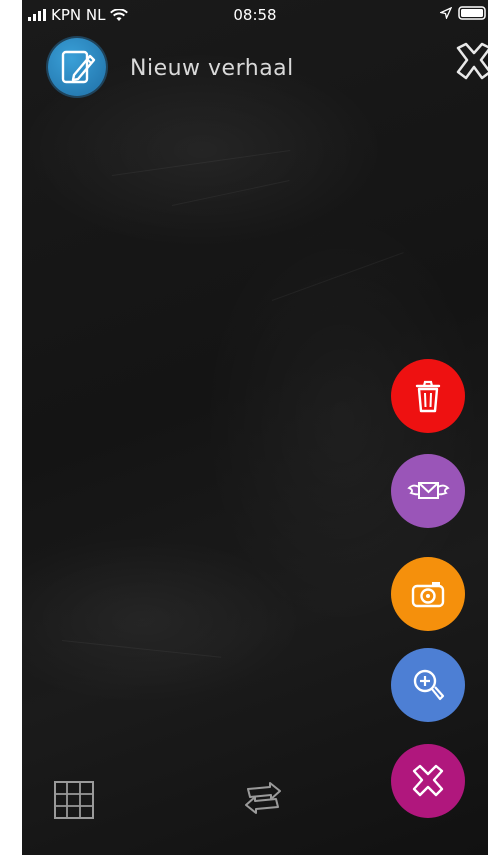 Image resolution: width=488 pixels, height=855 pixels. I want to click on status-right, so click(464, 13).